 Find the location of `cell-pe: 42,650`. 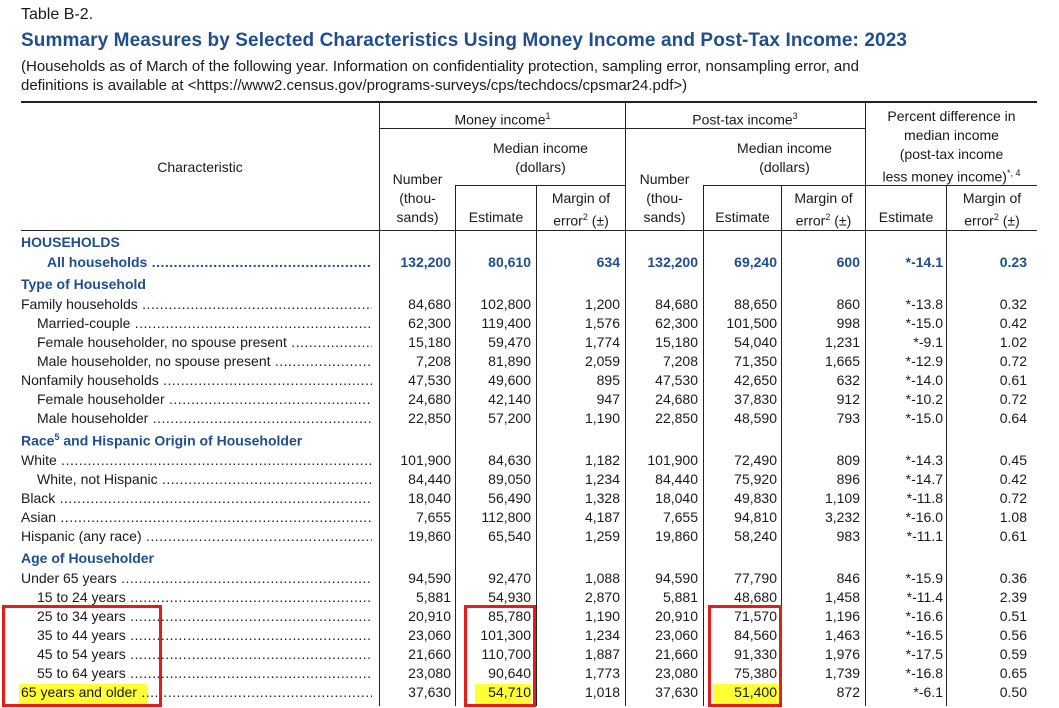

cell-pe: 42,650 is located at coordinates (755, 380).